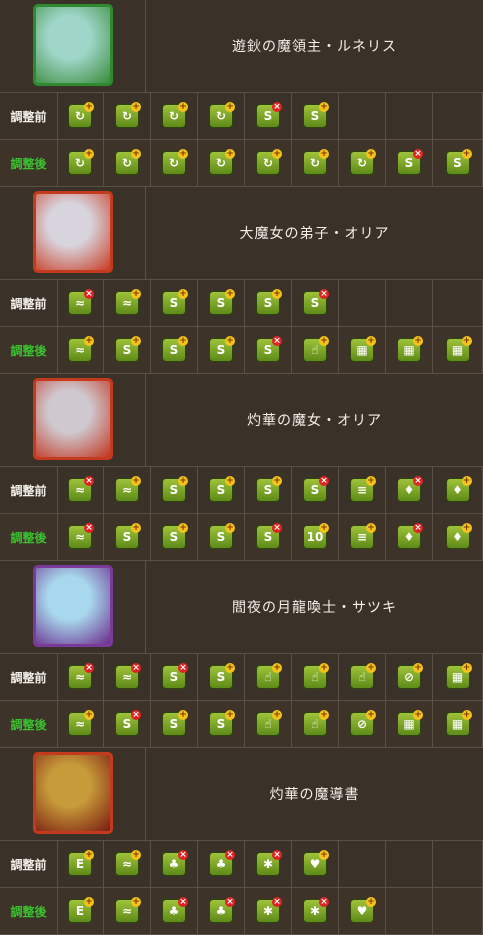  Describe the element at coordinates (316, 536) in the screenshot. I see `ten-combo-icon: 10 +` at that location.